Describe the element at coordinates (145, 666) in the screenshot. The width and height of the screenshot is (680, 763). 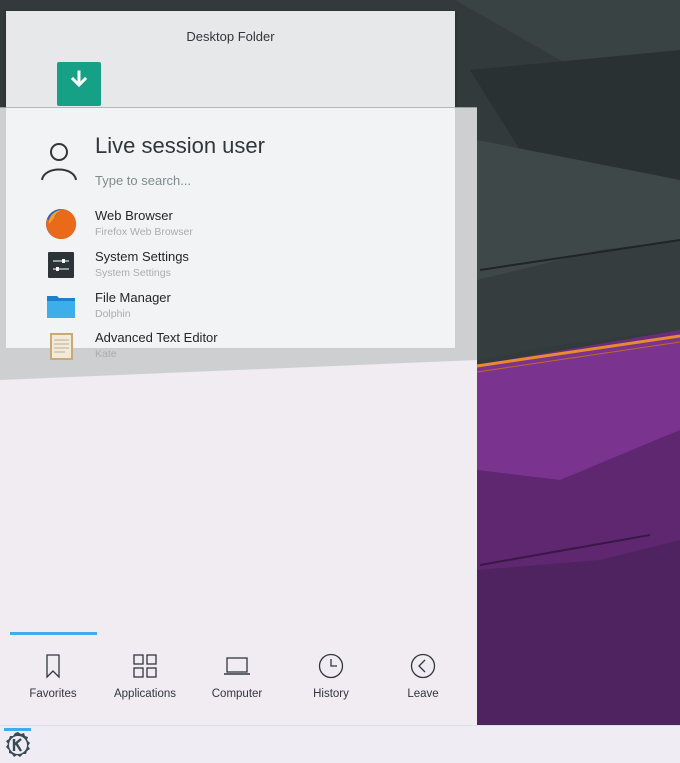
I see `grid-icon` at that location.